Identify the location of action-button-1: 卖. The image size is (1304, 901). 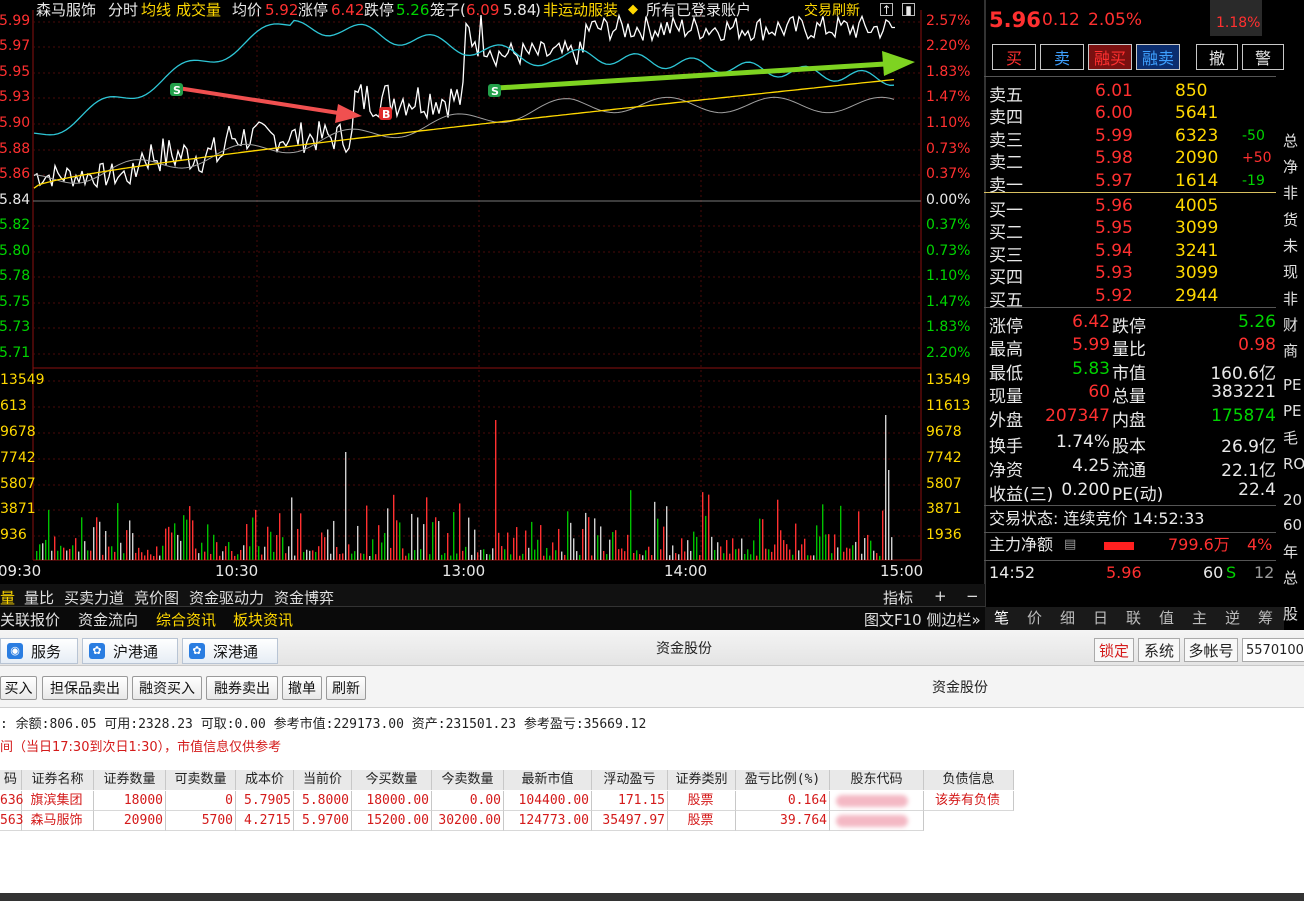
(1062, 57).